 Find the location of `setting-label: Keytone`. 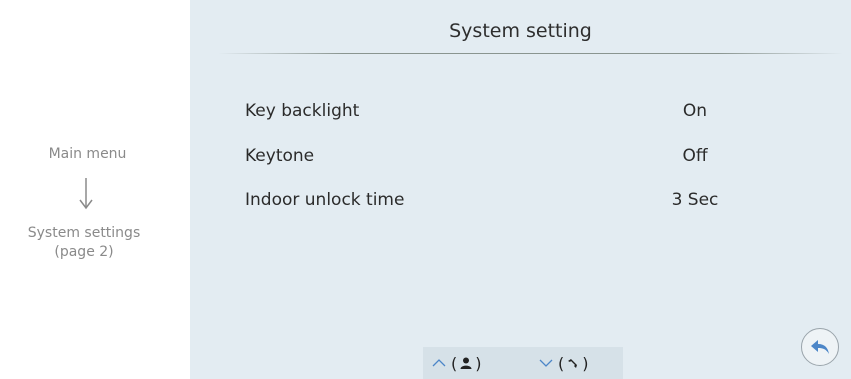

setting-label: Keytone is located at coordinates (280, 156).